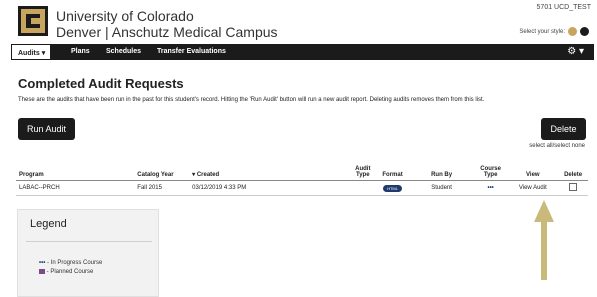 This screenshot has height=297, width=597. Describe the element at coordinates (75, 168) in the screenshot. I see `col-program: Program` at that location.